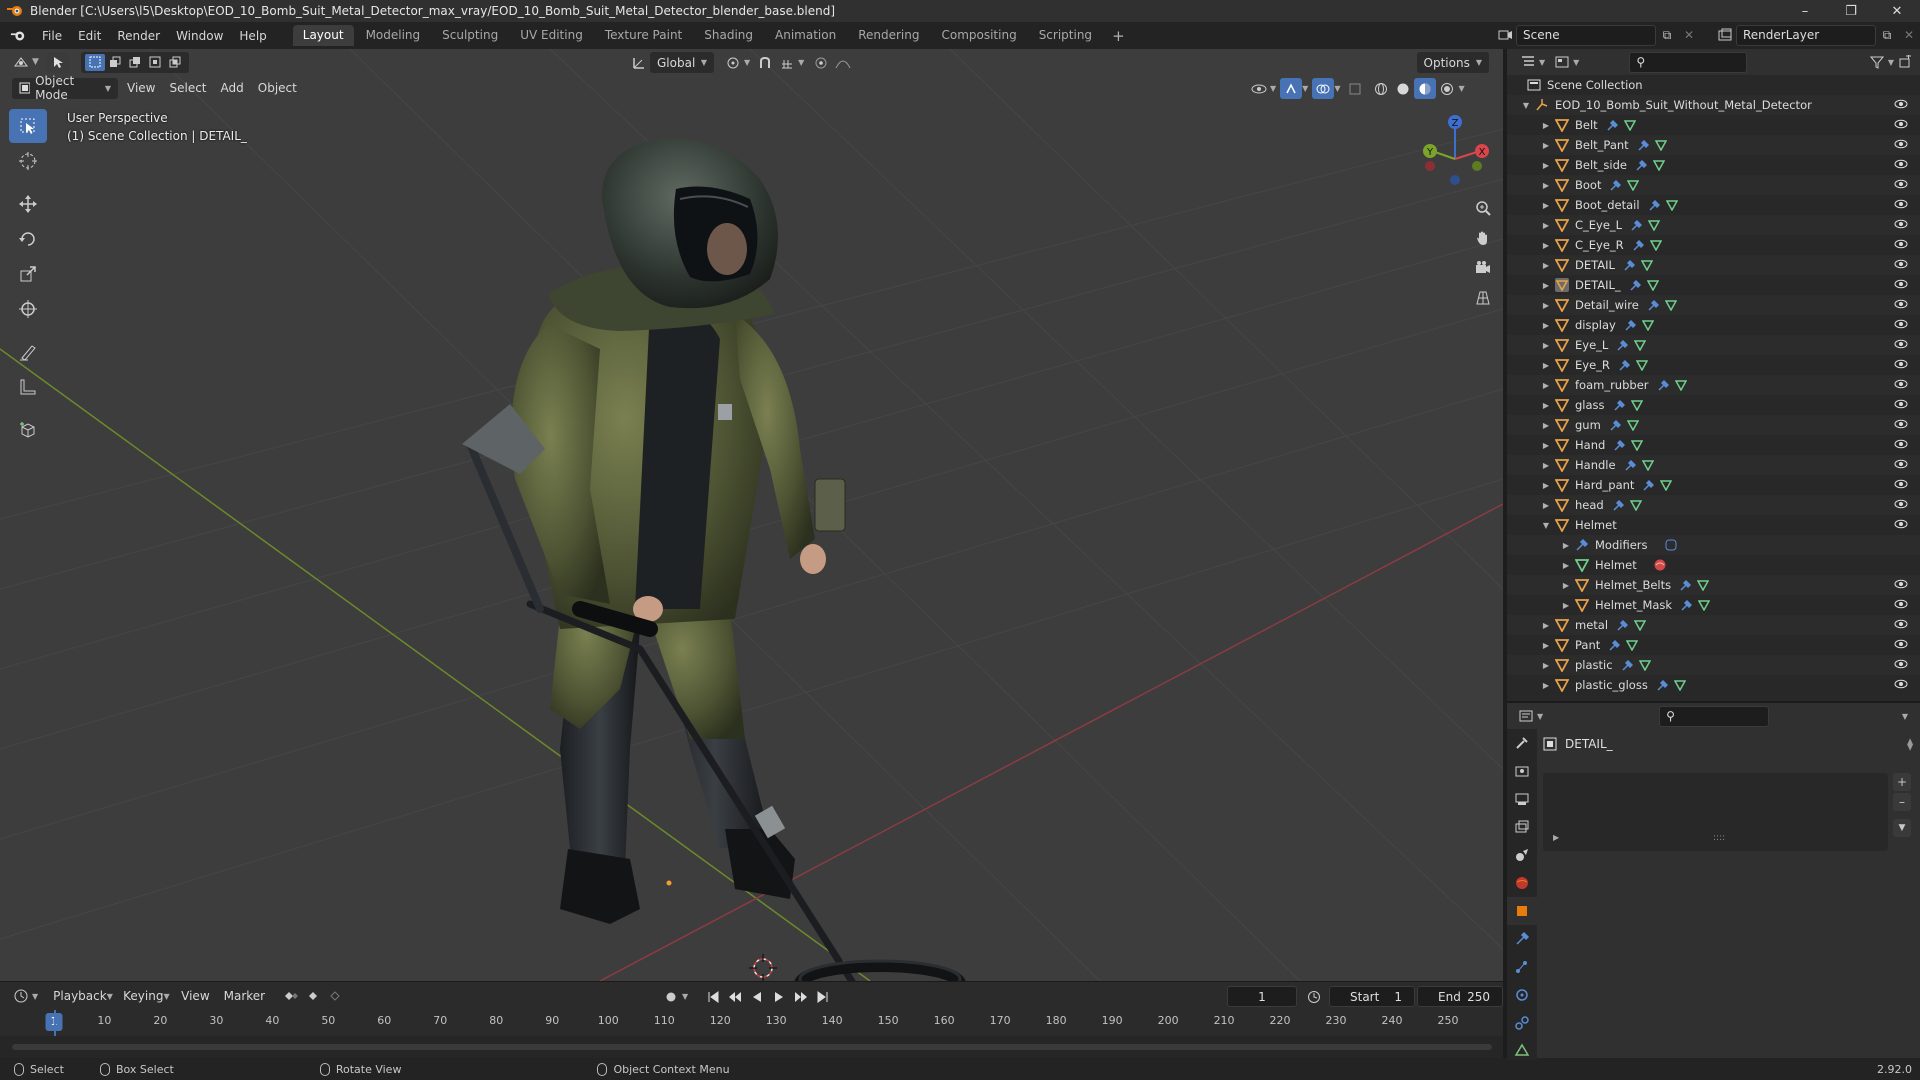 The image size is (1920, 1080). I want to click on shading-material-icon, so click(1425, 88).